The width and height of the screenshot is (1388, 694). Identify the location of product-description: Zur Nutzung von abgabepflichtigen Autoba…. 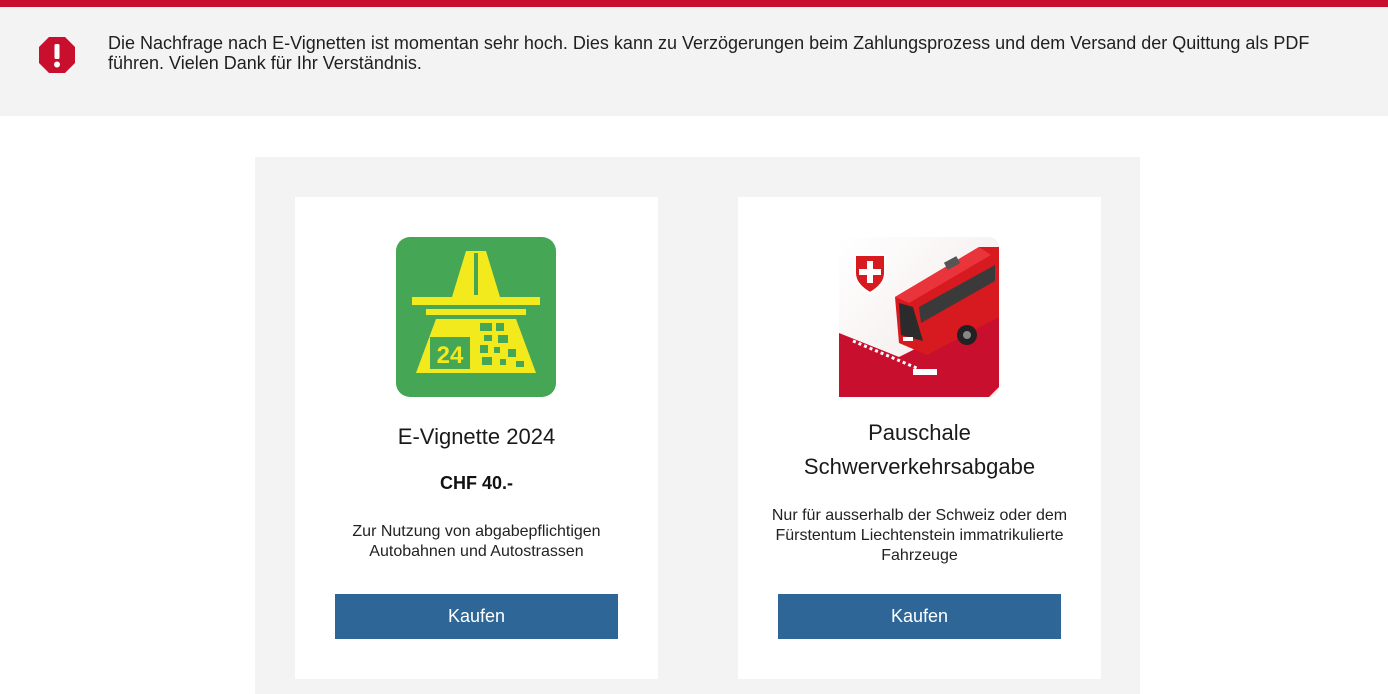
(476, 541).